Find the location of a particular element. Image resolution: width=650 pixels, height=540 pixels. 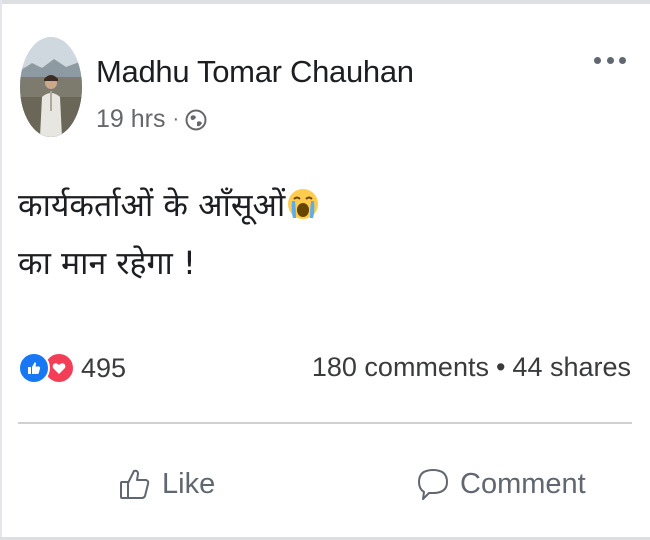

top-border is located at coordinates (325, 2).